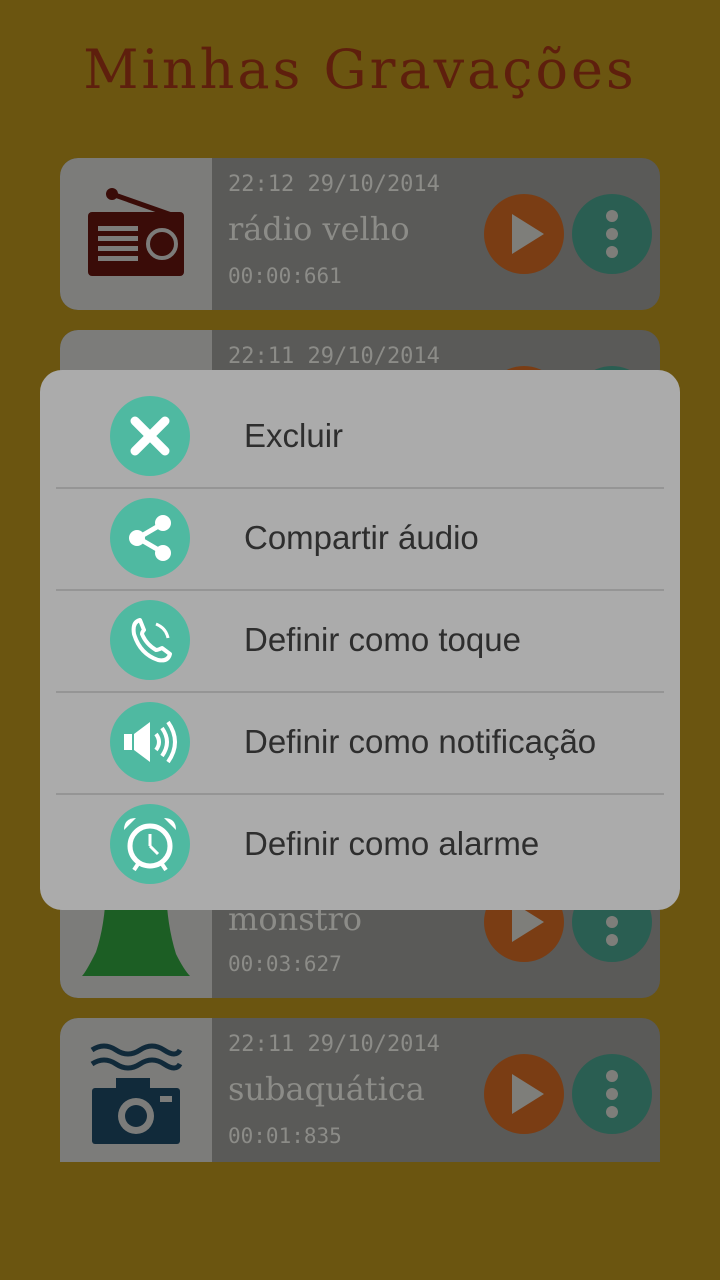 This screenshot has width=720, height=1280. I want to click on menu-item-share: Compartir áudio, so click(360, 538).